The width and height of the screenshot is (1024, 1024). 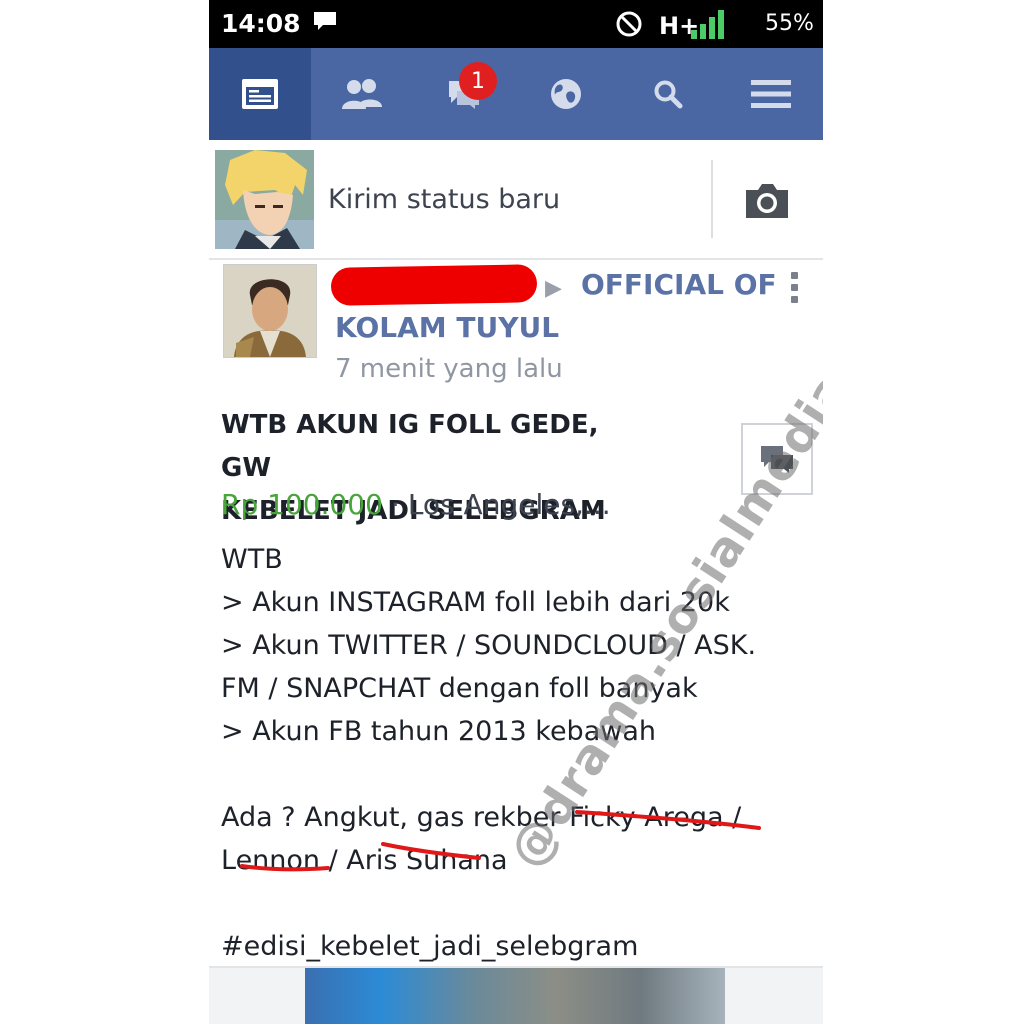 I want to click on top-nav-bar: 1, so click(x=516, y=94).